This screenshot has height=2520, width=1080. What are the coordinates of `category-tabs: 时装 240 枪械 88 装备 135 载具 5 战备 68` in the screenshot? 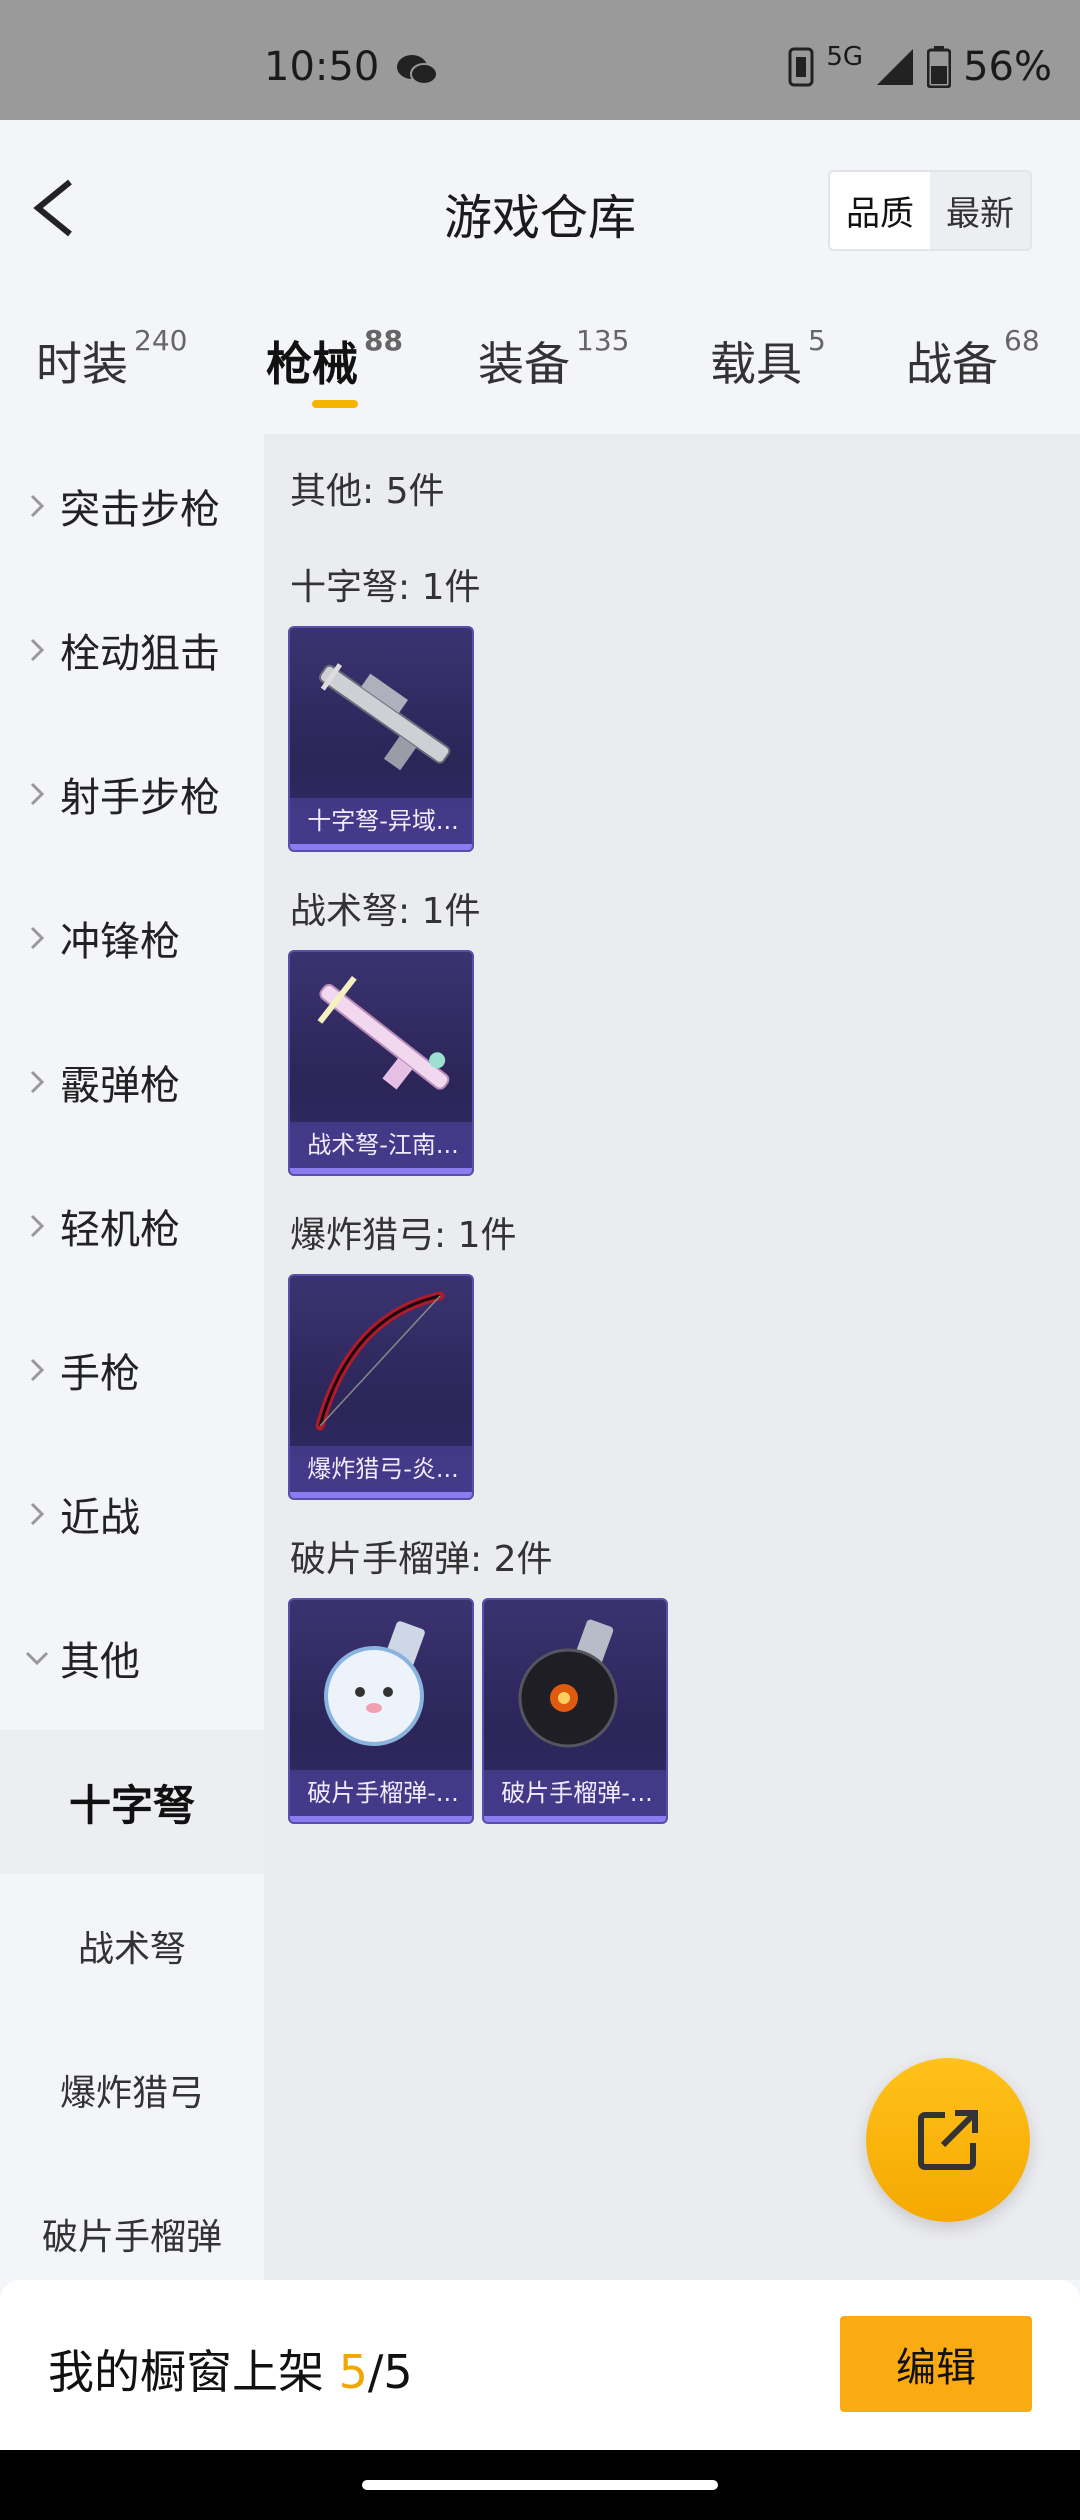 It's located at (540, 360).